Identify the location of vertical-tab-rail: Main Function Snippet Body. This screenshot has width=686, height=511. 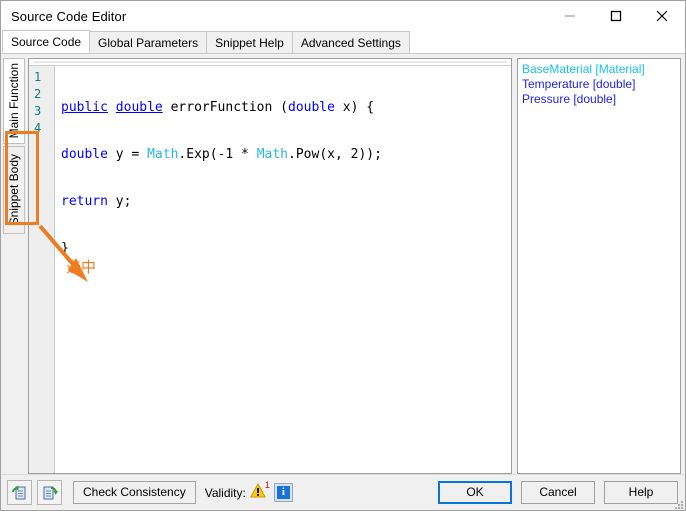
(15, 266).